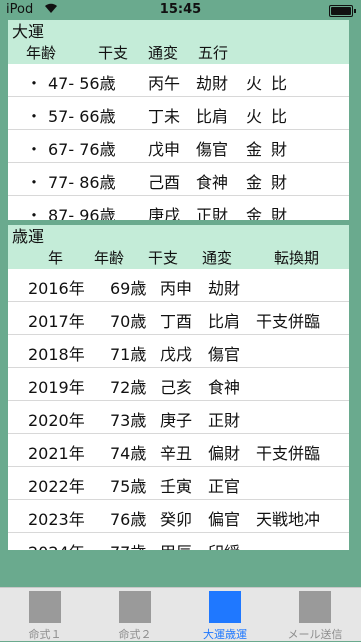  What do you see at coordinates (224, 544) in the screenshot?
I see `row-tsuhen: 印綬` at bounding box center [224, 544].